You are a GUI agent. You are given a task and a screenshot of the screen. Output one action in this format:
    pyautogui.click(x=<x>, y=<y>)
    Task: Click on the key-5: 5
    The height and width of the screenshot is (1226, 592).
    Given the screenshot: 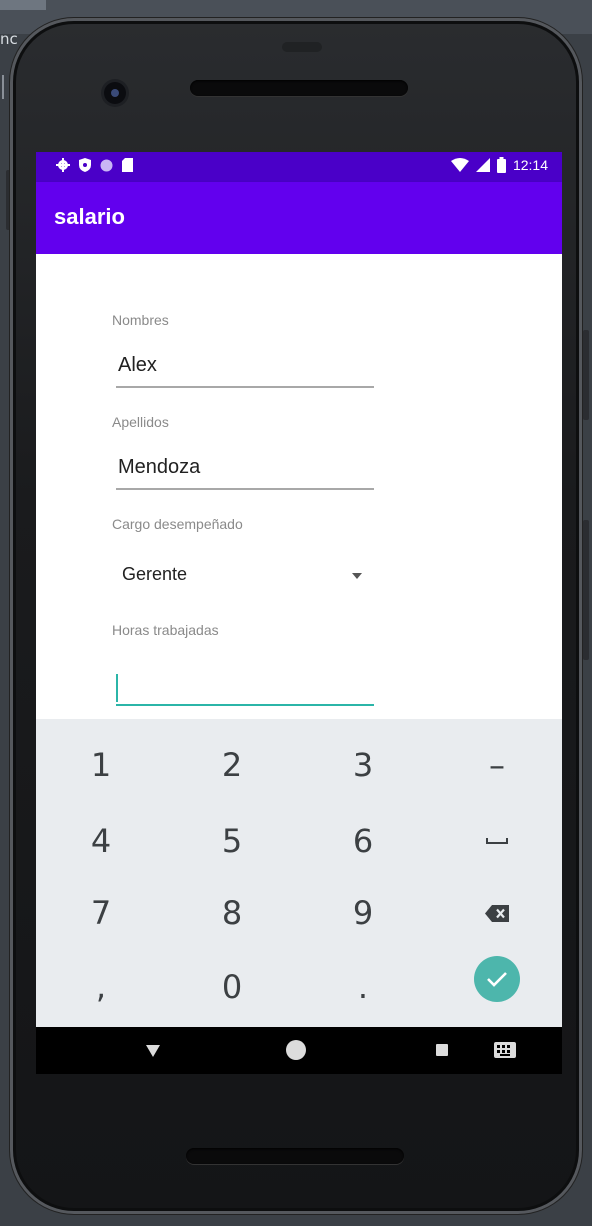 What is the action you would take?
    pyautogui.click(x=232, y=841)
    